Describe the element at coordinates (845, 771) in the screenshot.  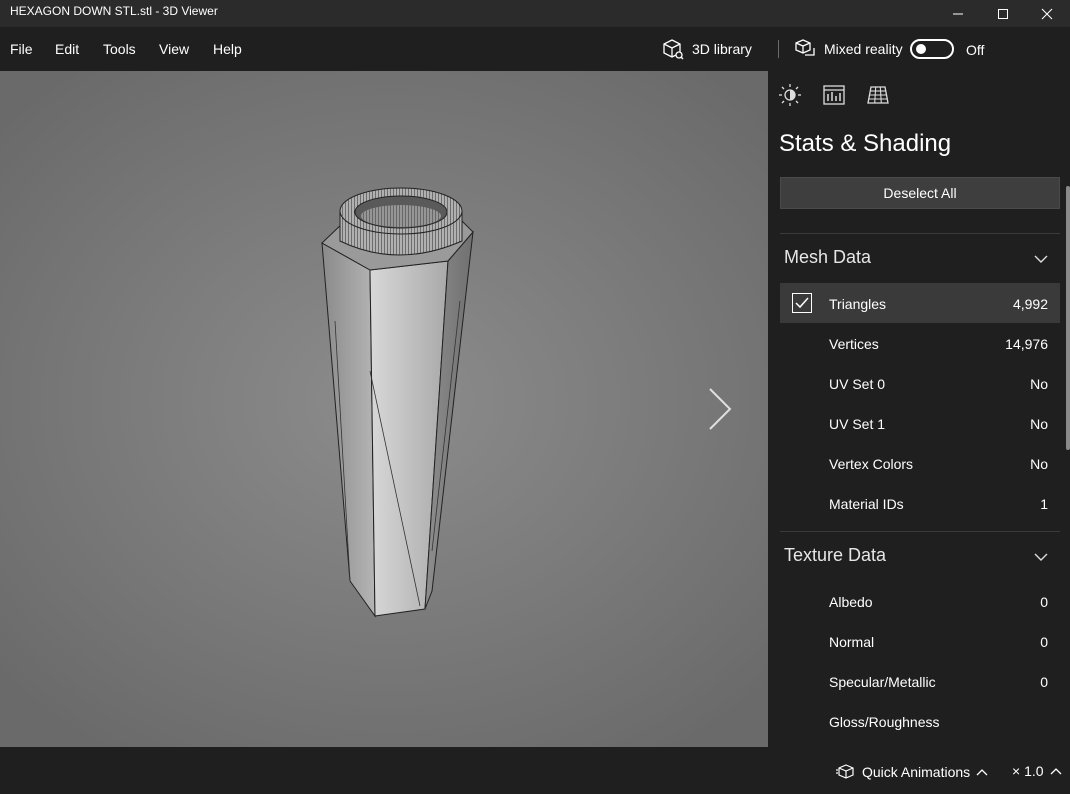
I see `animation-cube-icon` at that location.